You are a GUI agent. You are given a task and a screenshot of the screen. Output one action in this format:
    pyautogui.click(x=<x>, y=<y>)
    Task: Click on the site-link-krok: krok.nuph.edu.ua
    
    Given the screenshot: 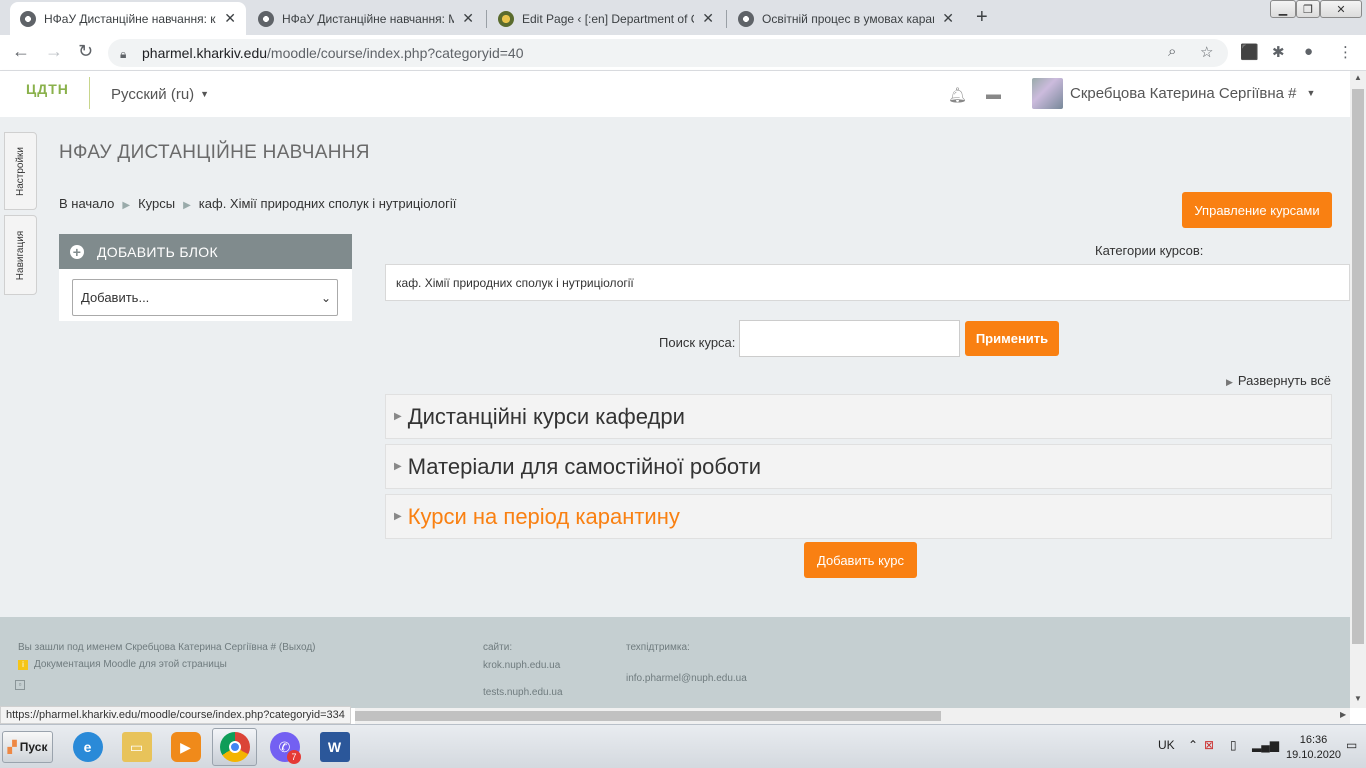 What is the action you would take?
    pyautogui.click(x=521, y=665)
    